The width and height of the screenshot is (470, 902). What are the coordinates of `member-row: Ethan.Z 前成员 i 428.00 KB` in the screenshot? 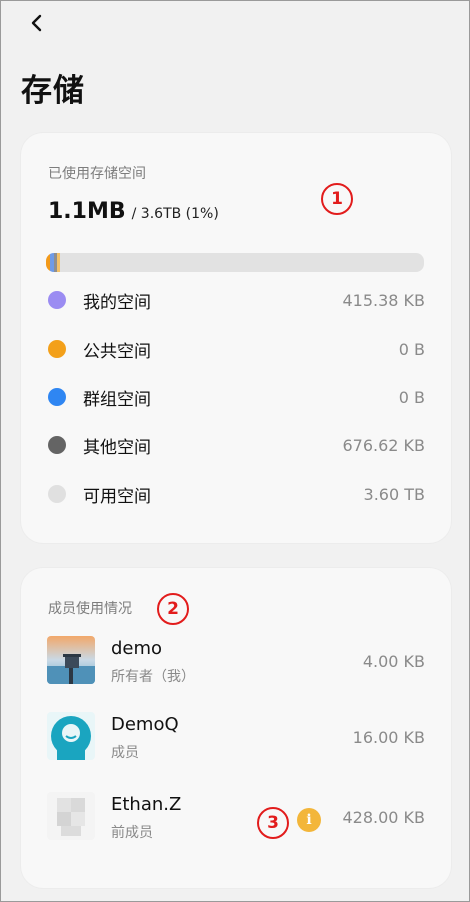 It's located at (236, 820).